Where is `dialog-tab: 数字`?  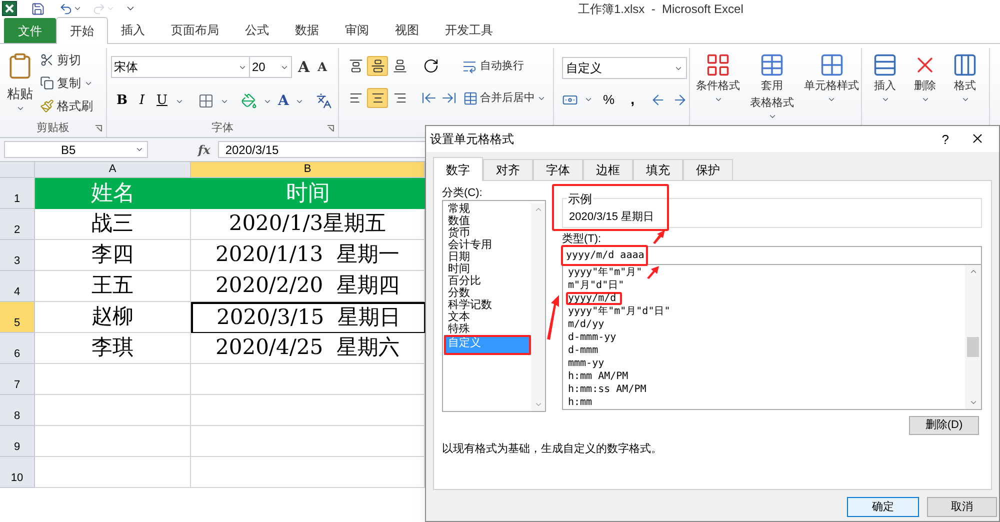
dialog-tab: 数字 is located at coordinates (458, 169).